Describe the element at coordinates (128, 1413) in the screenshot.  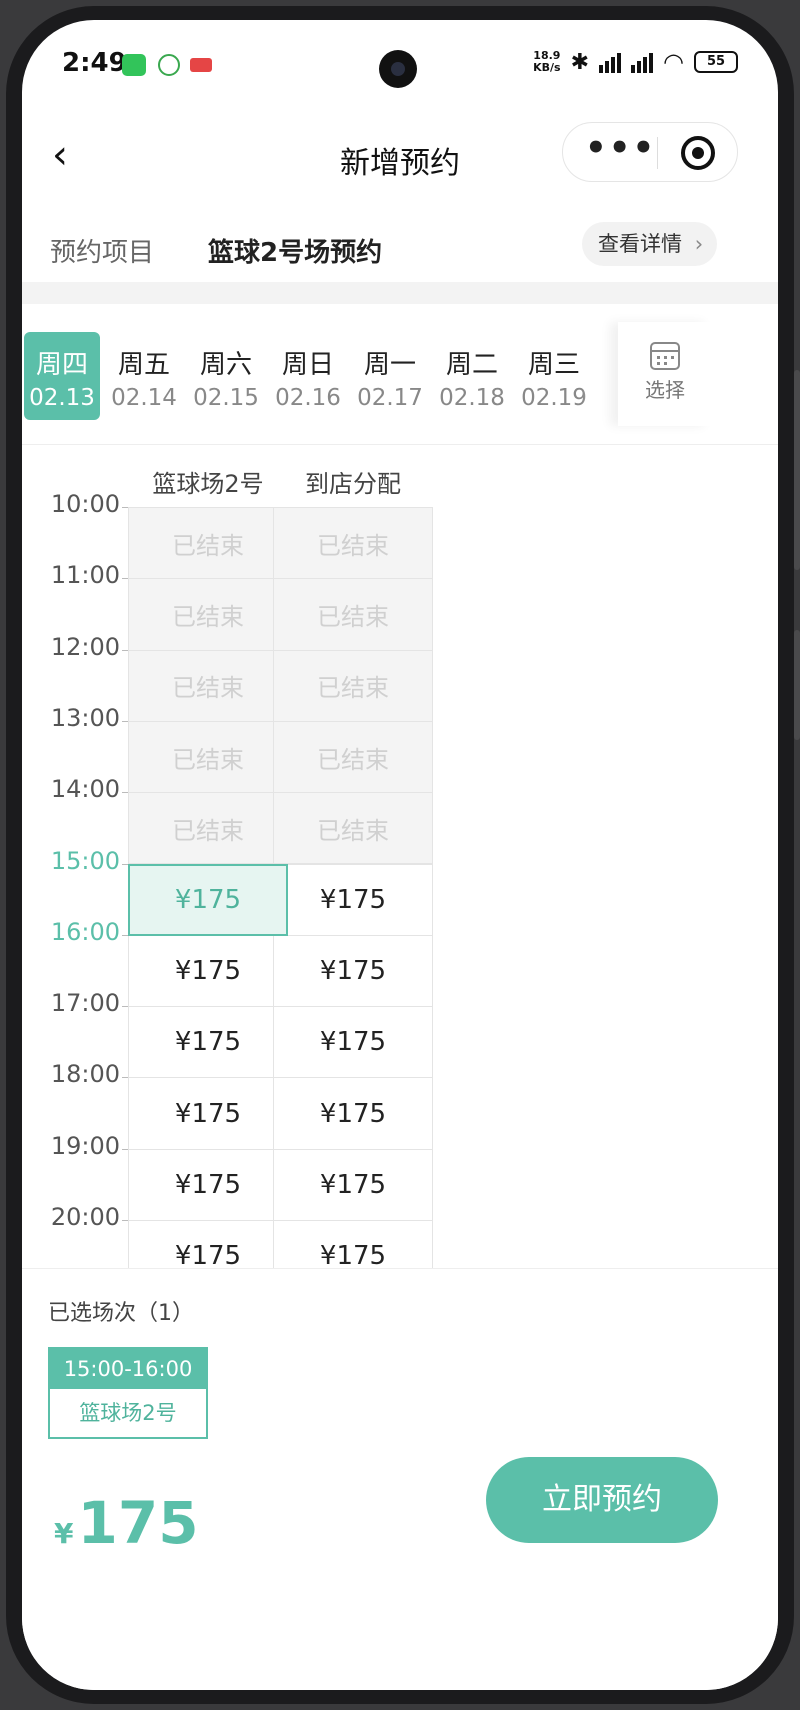
I see `selected-slot-court: 篮球场2号` at that location.